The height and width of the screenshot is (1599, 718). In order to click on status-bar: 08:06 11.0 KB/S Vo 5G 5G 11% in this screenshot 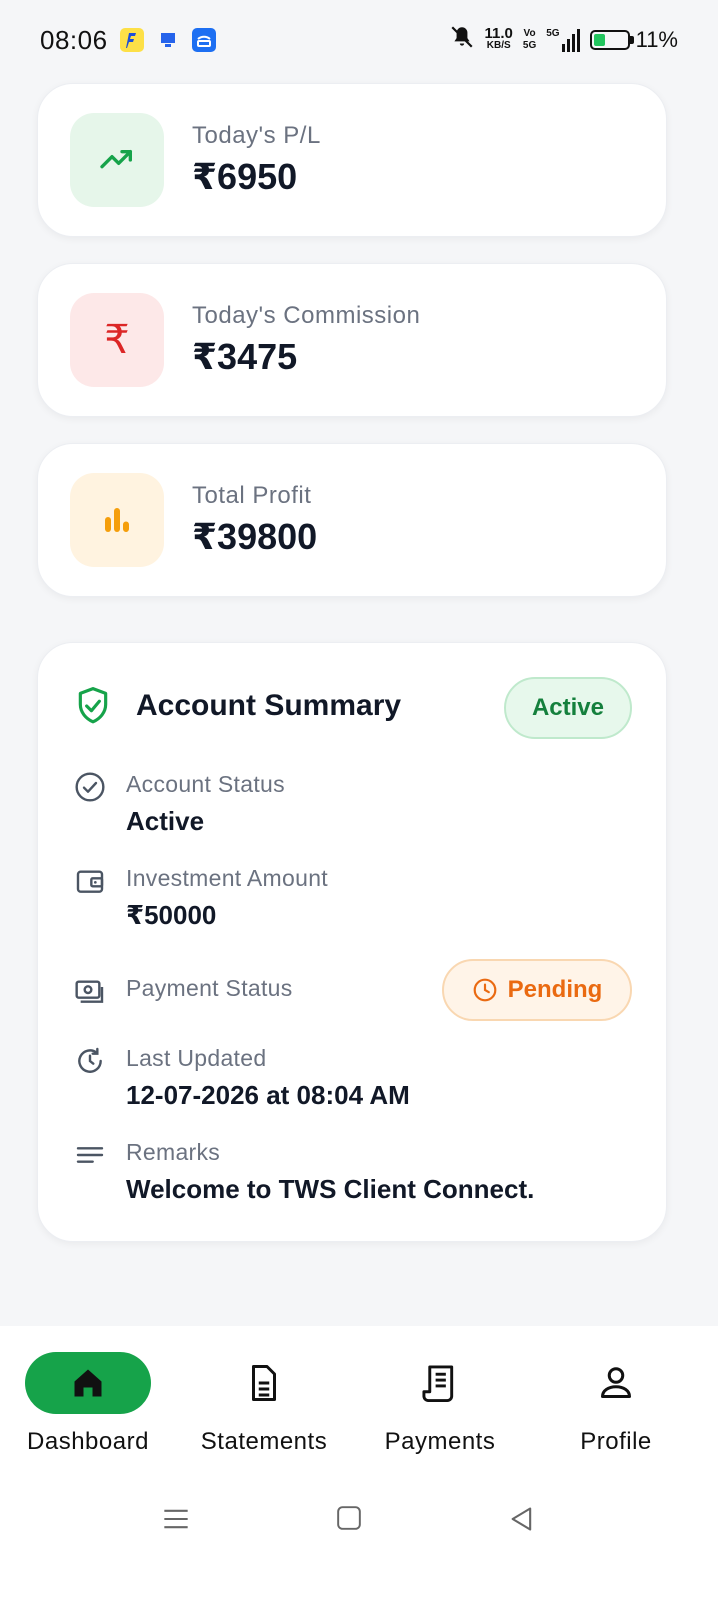, I will do `click(359, 40)`.